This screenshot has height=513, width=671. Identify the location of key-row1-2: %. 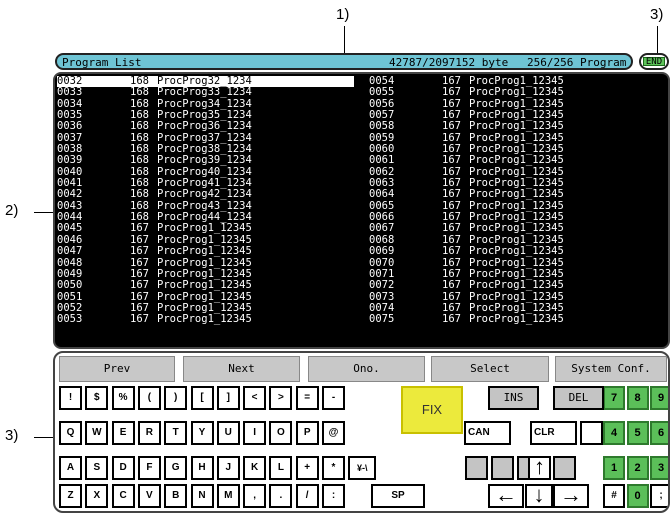
(123, 398).